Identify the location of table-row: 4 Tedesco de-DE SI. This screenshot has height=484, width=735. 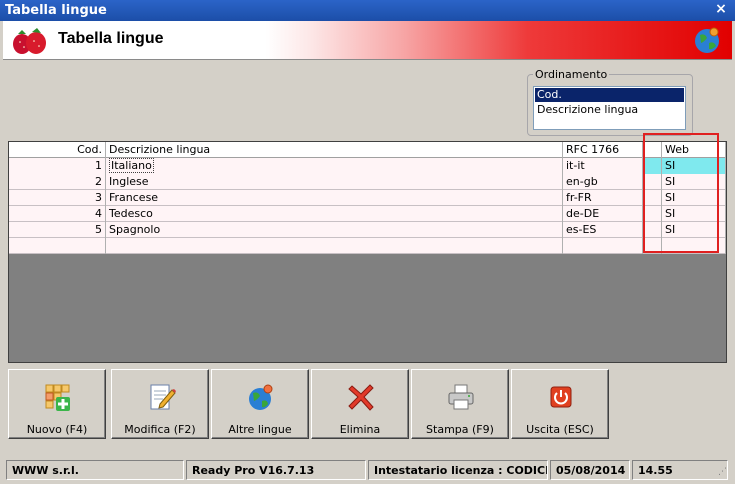
(367, 214).